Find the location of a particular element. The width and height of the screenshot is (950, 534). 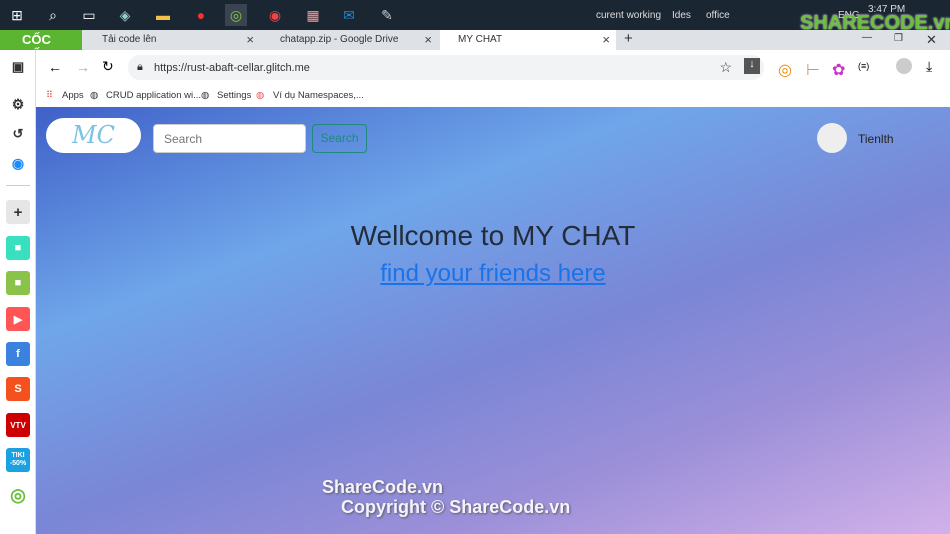

toolbar-group: office is located at coordinates (718, 15).